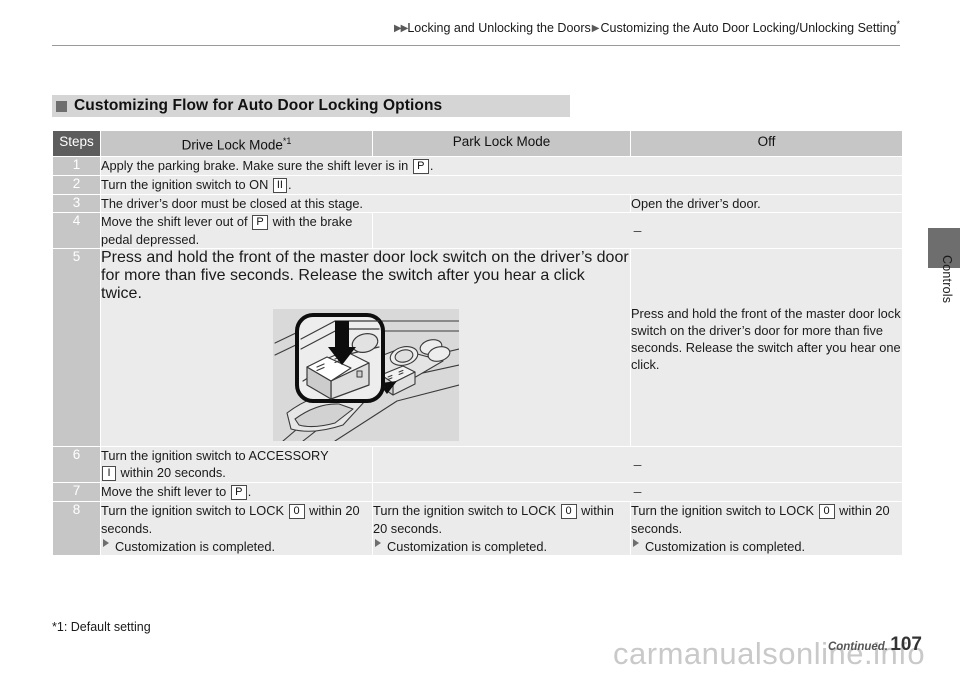 This screenshot has width=960, height=678. Describe the element at coordinates (76, 184) in the screenshot. I see `step-number: 2` at that location.